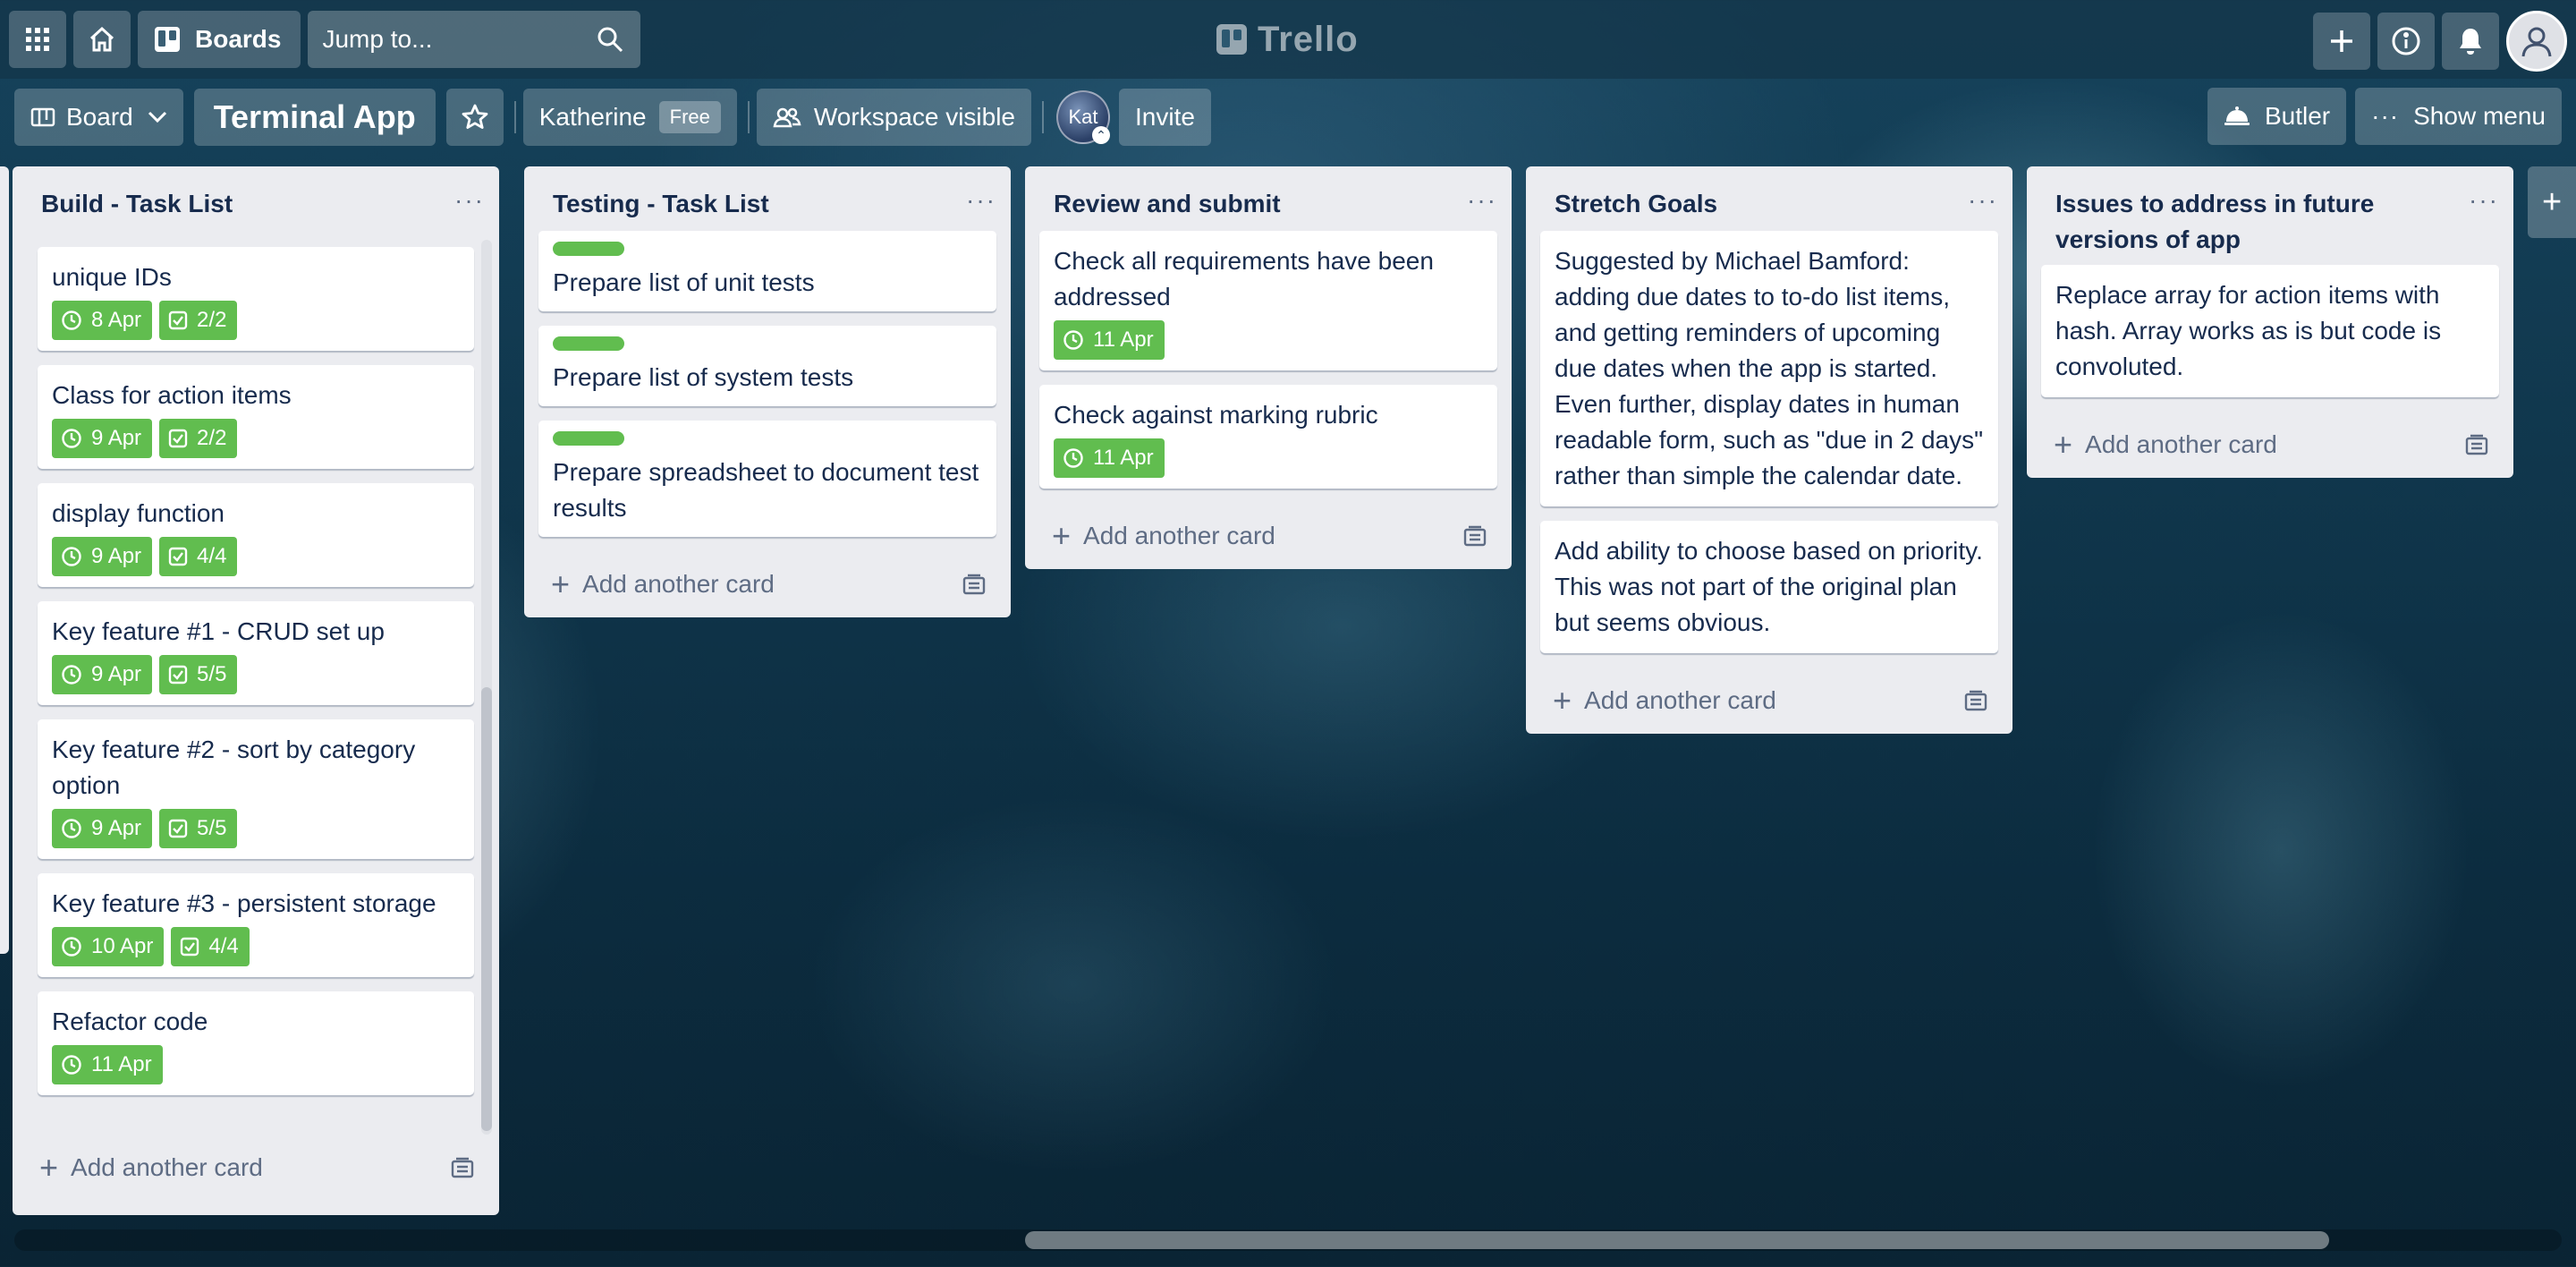 Image resolution: width=2576 pixels, height=1267 pixels. Describe the element at coordinates (223, 946) in the screenshot. I see `checklist-count: 4/4` at that location.